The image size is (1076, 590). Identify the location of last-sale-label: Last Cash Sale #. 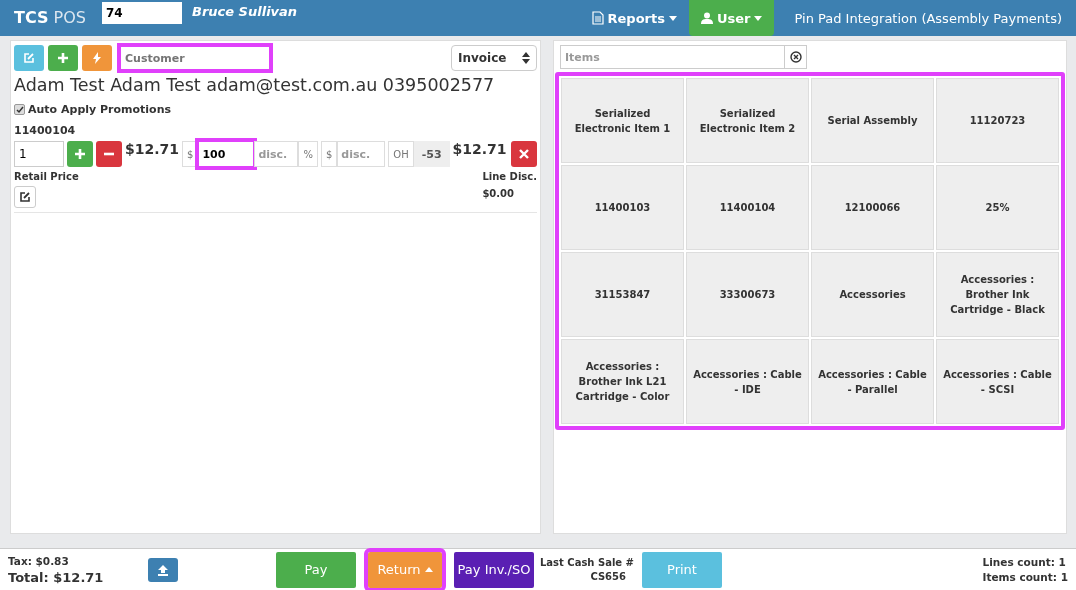
(586, 562).